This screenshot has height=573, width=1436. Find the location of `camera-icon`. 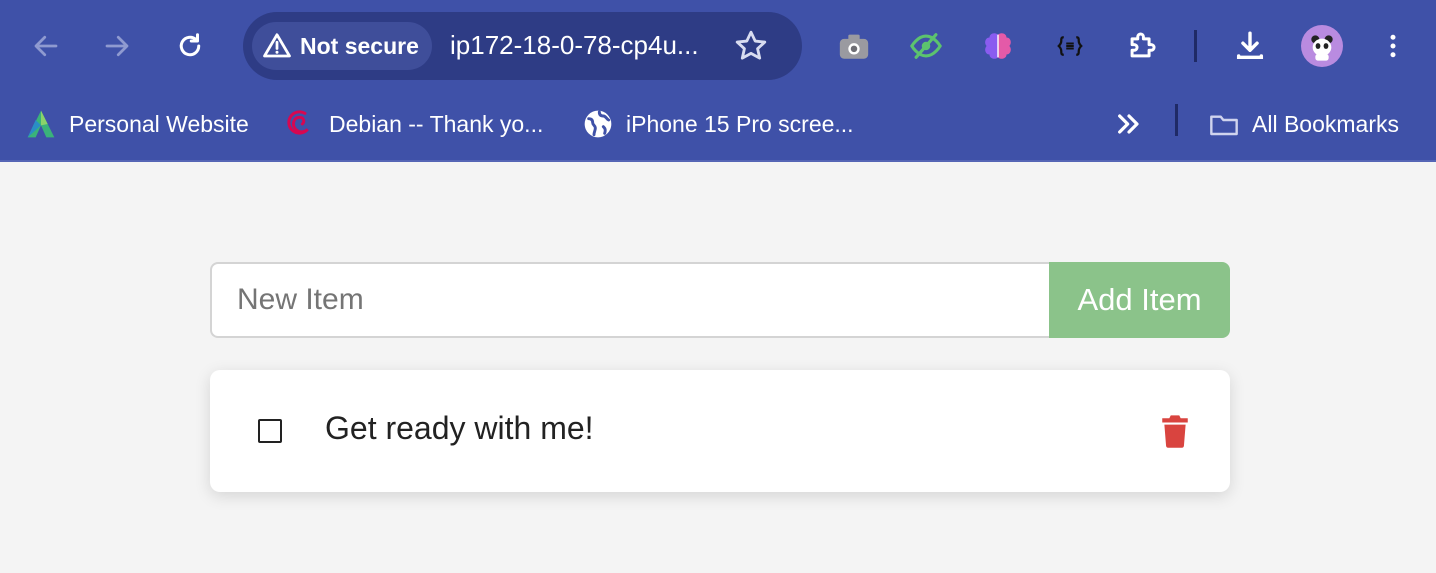

camera-icon is located at coordinates (854, 46).